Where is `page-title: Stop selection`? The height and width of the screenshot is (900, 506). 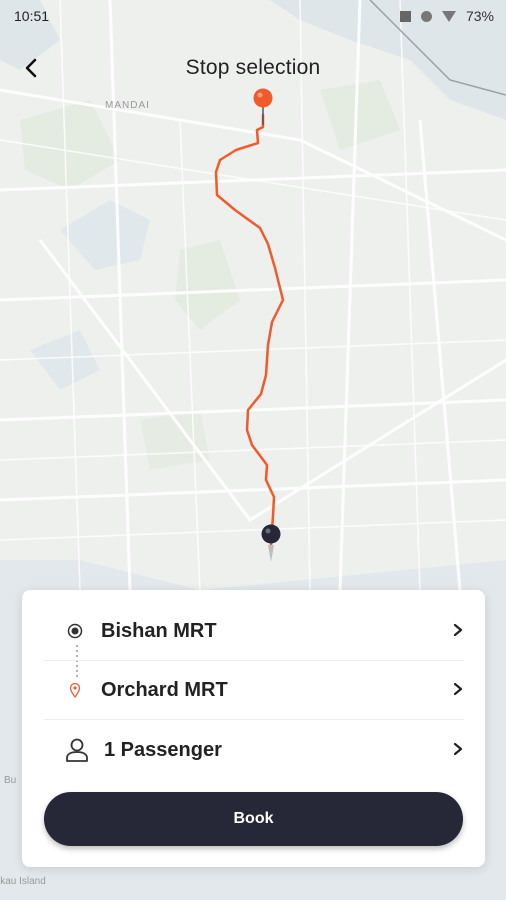 page-title: Stop selection is located at coordinates (253, 67).